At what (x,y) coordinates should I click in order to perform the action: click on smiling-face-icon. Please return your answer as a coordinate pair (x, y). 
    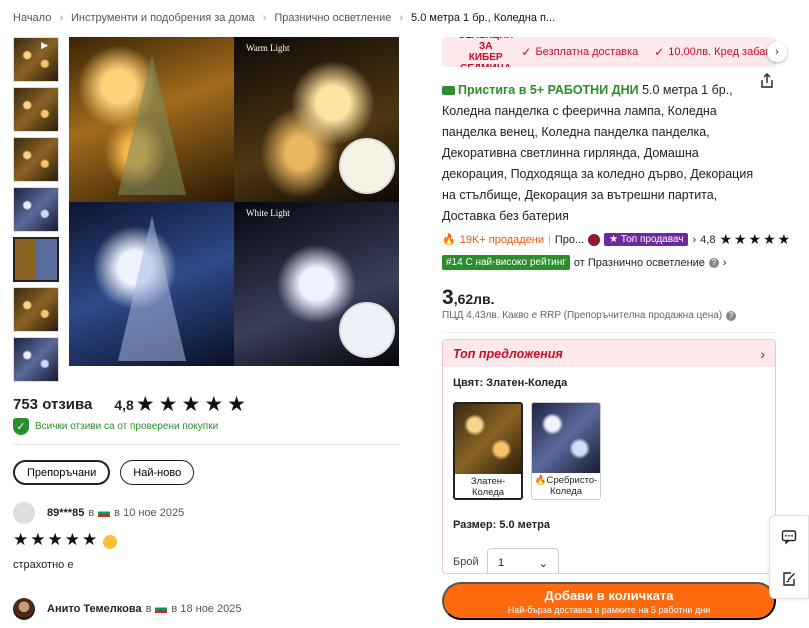
    Looking at the image, I should click on (110, 541).